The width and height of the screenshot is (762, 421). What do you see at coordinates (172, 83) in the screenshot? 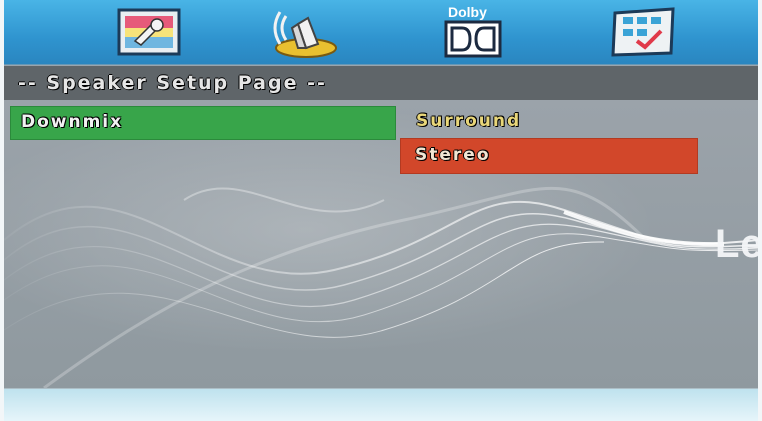
I see `page-title: -- Speaker Setup Page --` at bounding box center [172, 83].